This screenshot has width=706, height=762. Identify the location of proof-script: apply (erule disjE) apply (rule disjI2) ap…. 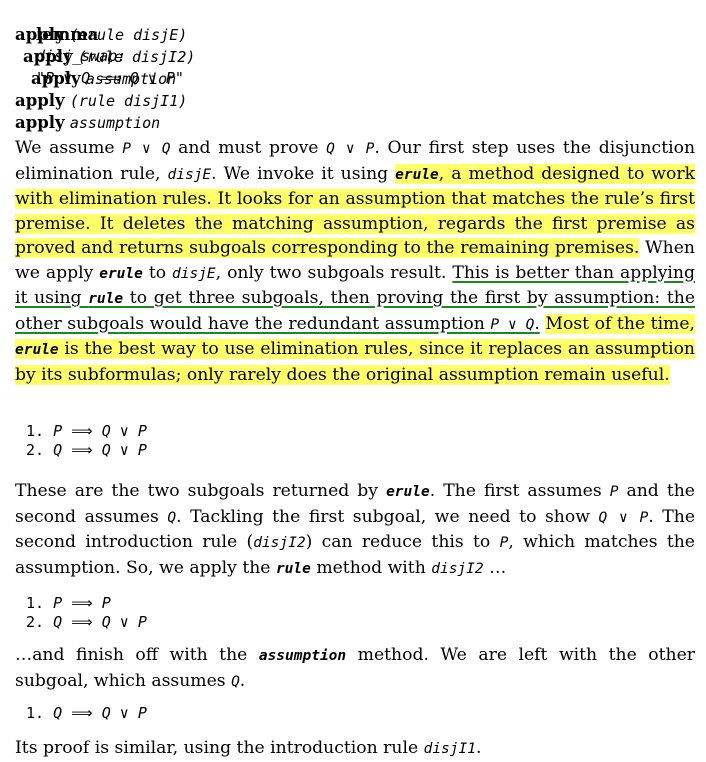
(105, 79).